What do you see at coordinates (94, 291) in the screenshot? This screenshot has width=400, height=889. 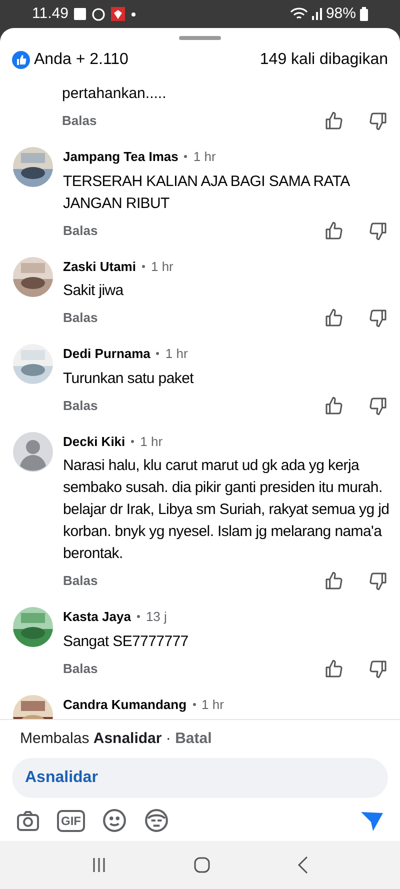 I see `comment-text: Sakit jiwa` at bounding box center [94, 291].